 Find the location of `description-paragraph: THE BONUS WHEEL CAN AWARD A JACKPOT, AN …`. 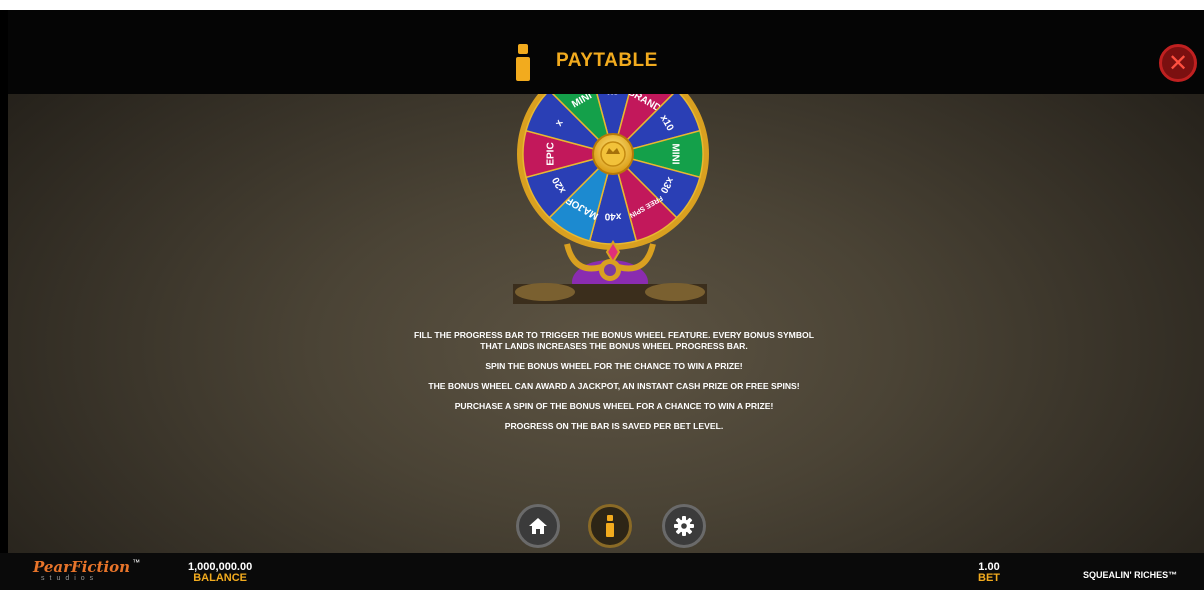

description-paragraph: THE BONUS WHEEL CAN AWARD A JACKPOT, AN … is located at coordinates (614, 386).